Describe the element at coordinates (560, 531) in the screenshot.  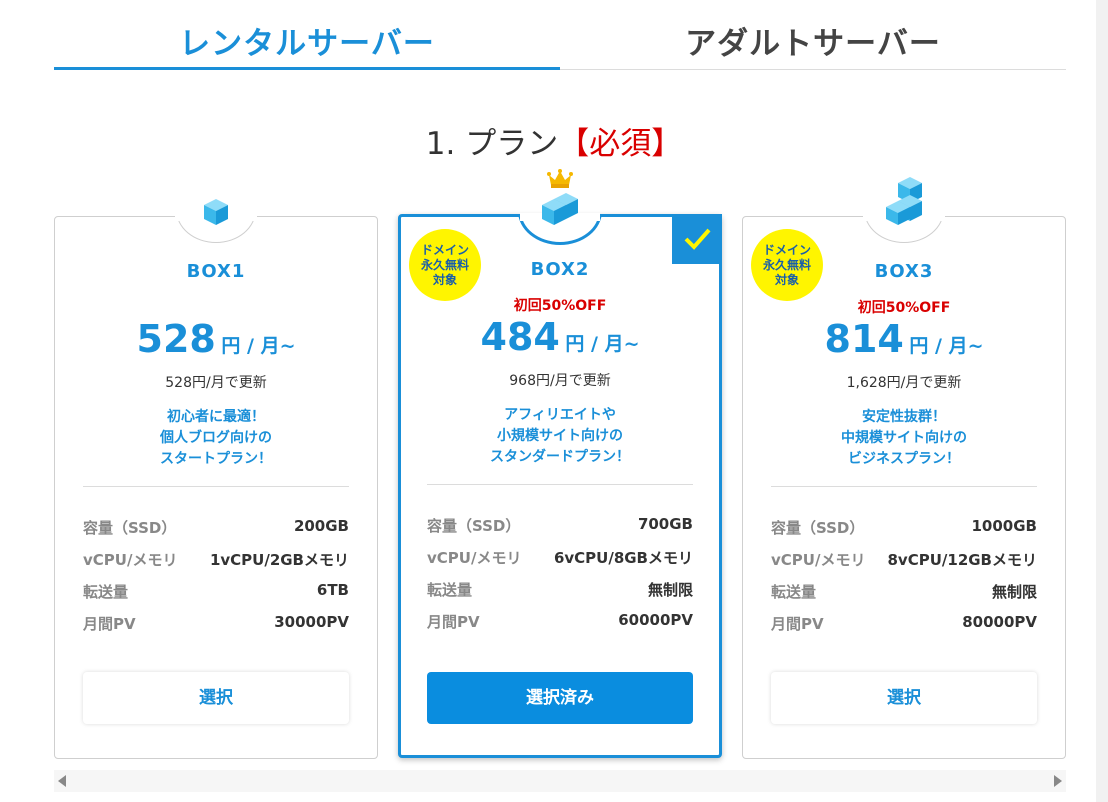
I see `spec-row-storage: 容量（SSD） 700GB` at that location.